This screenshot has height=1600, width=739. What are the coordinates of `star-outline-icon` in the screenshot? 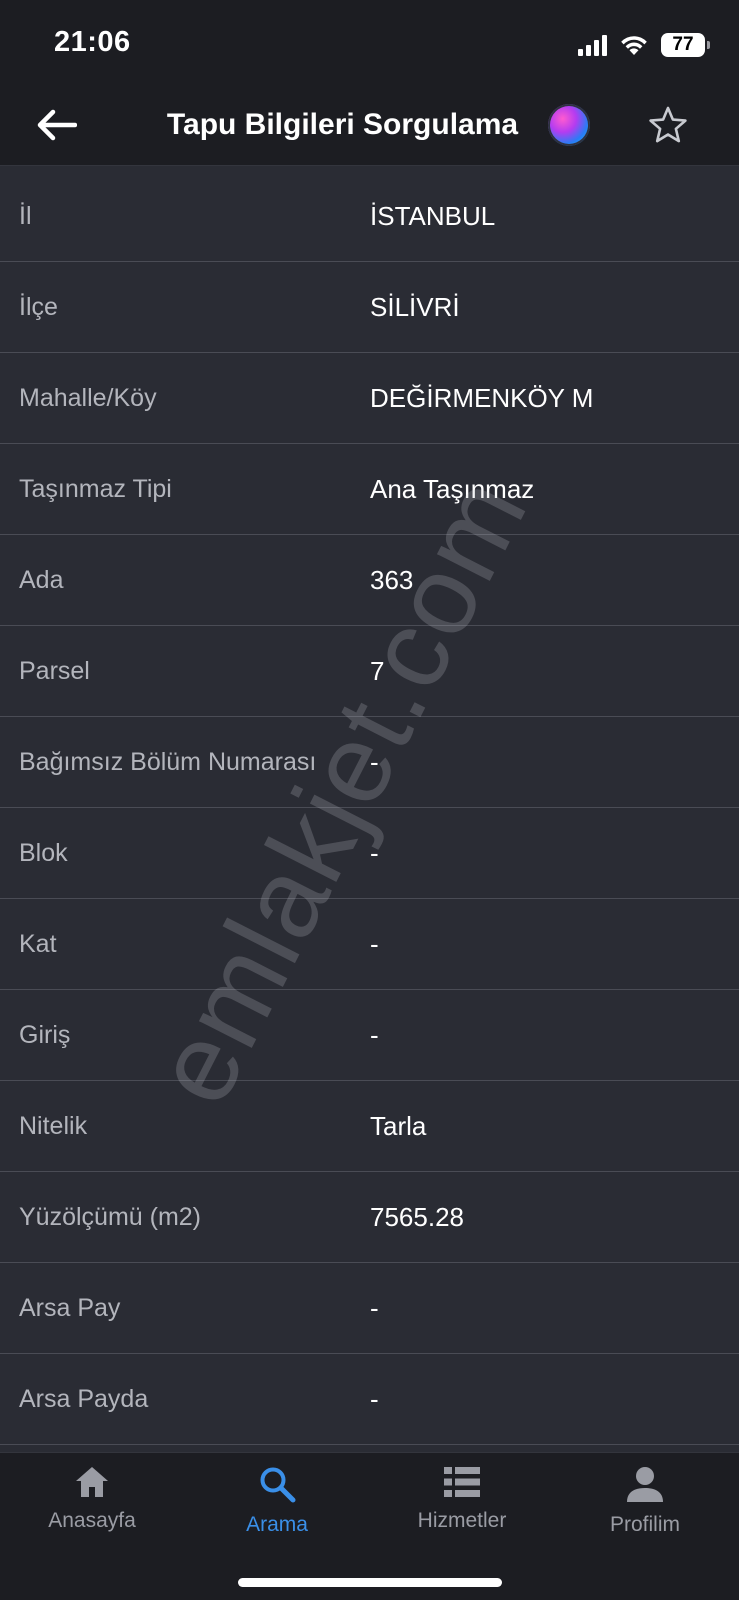 It's located at (668, 124).